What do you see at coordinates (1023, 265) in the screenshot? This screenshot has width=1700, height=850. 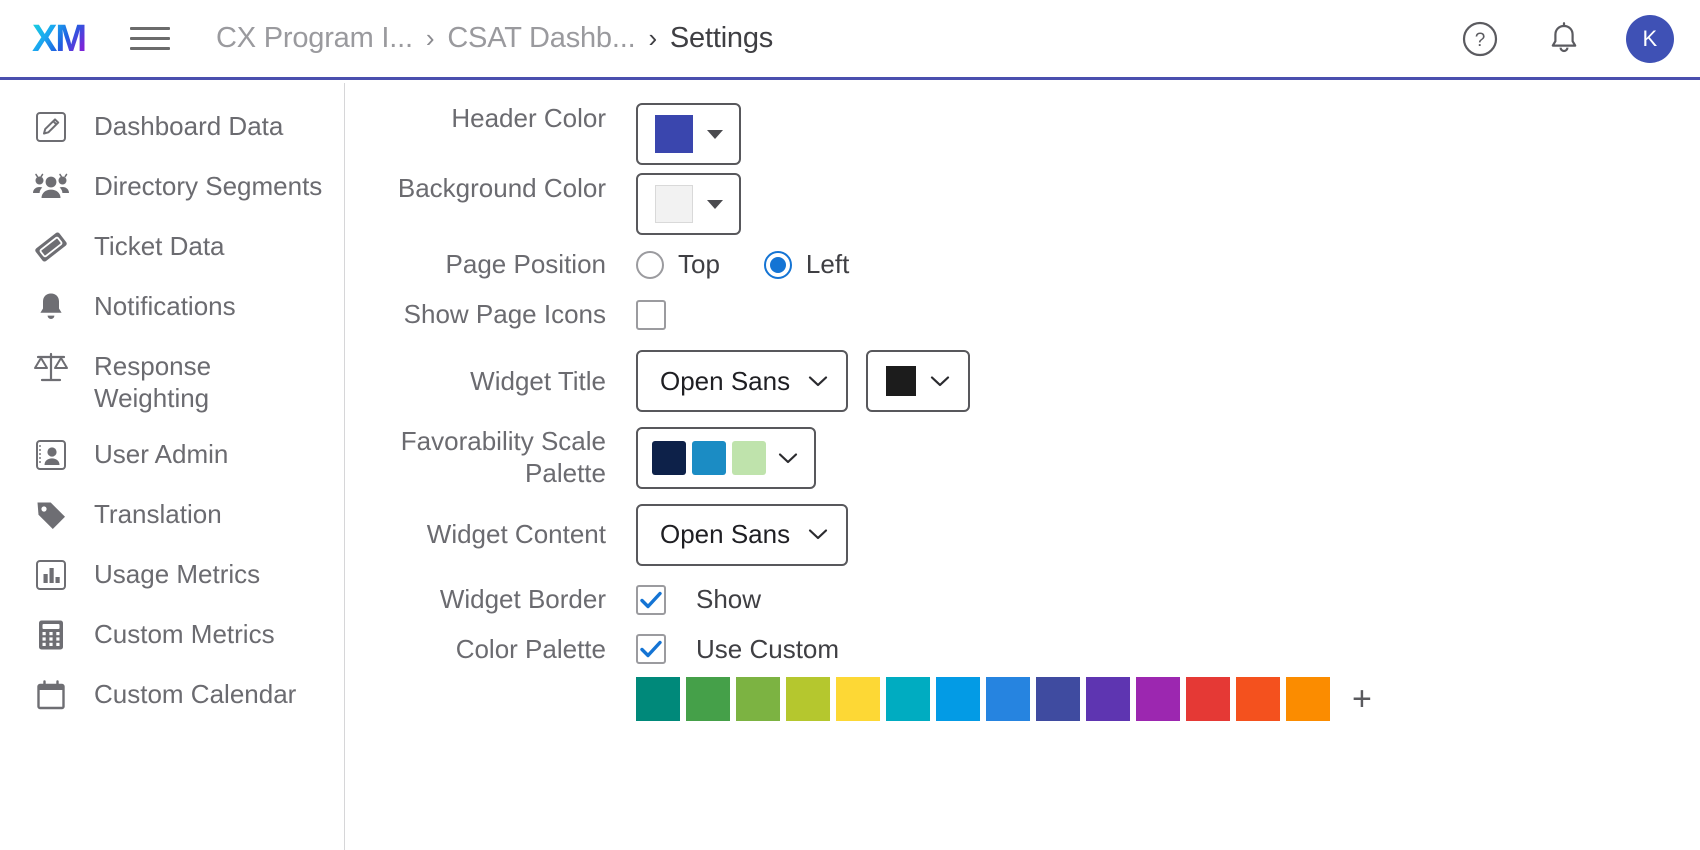 I see `row-page-position: Page Position Top Left` at bounding box center [1023, 265].